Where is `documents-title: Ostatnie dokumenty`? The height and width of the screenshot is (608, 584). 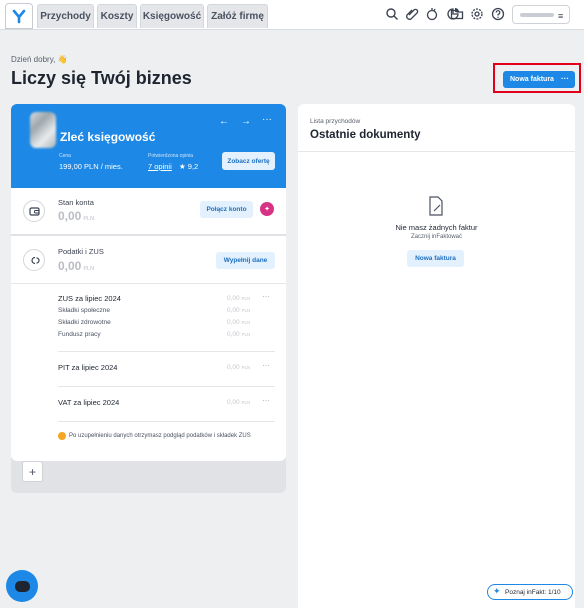
documents-title: Ostatnie dokumenty is located at coordinates (365, 135).